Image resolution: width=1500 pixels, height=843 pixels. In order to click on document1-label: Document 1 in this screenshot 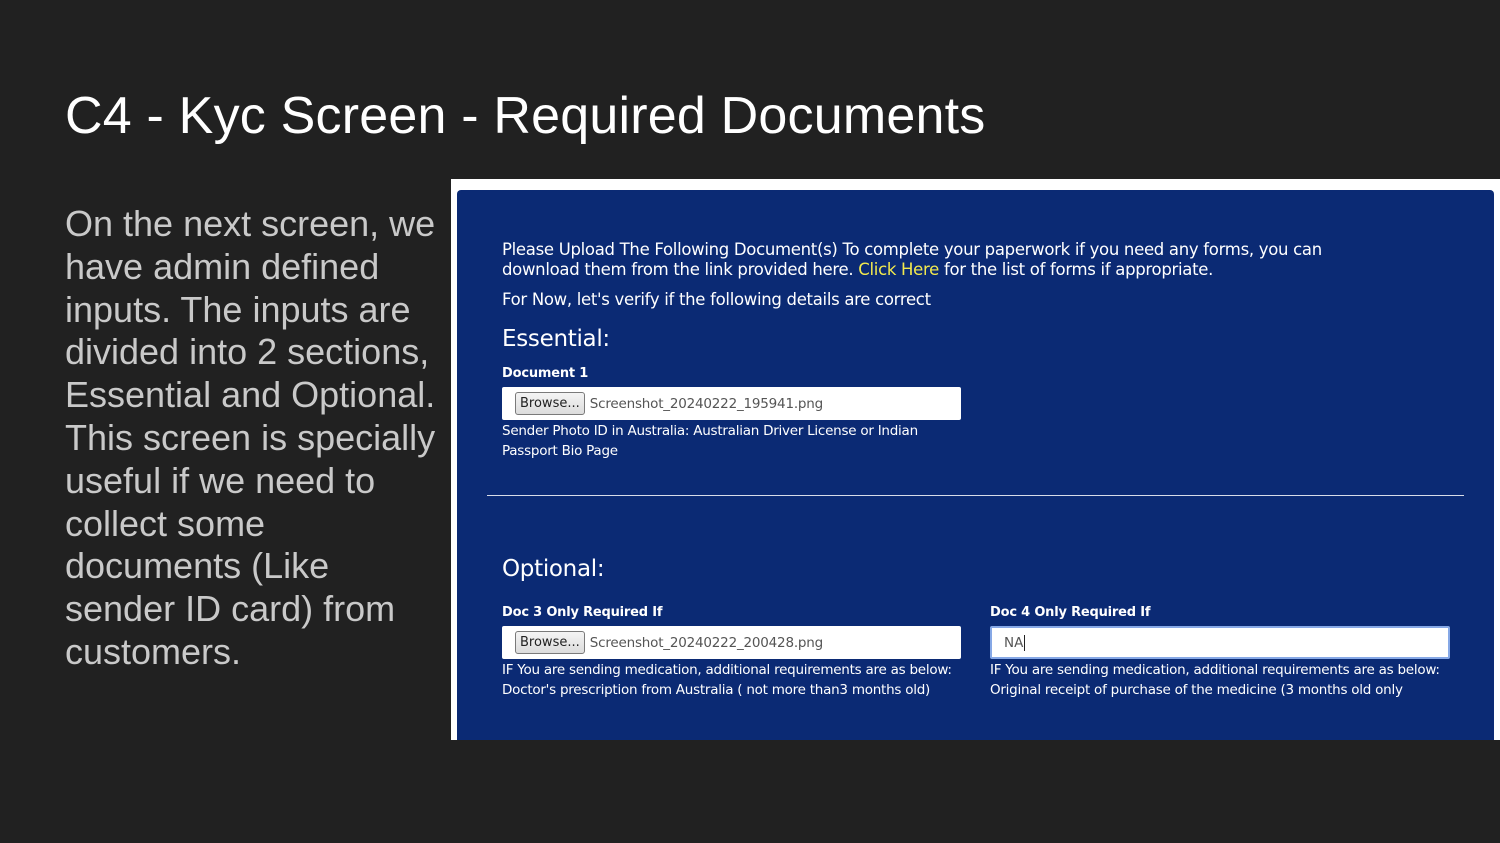, I will do `click(545, 373)`.